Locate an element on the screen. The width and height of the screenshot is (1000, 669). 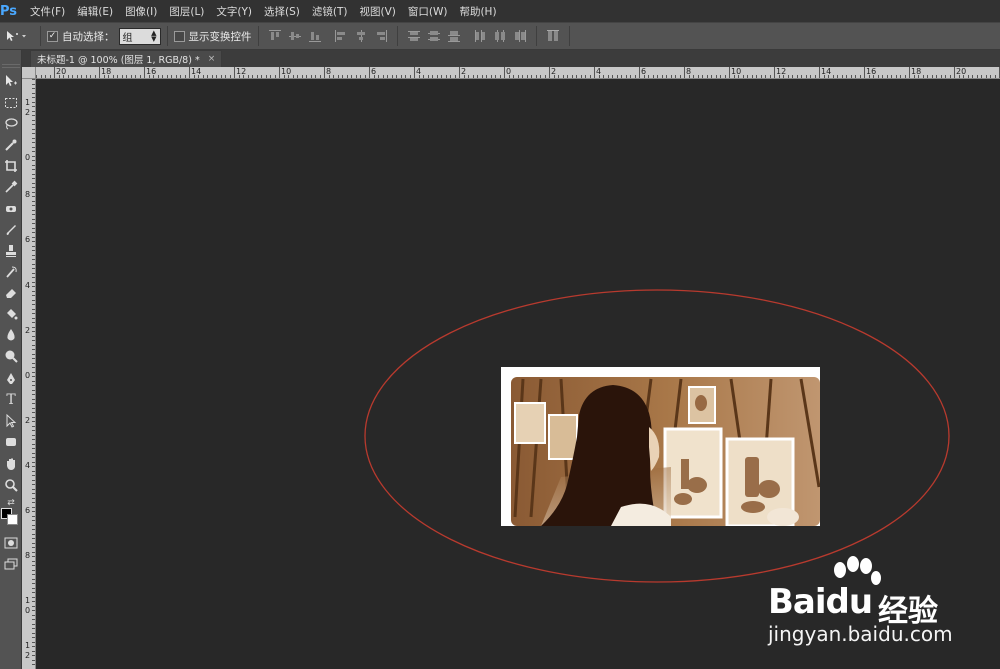
crop-tool-icon is located at coordinates (11, 166).